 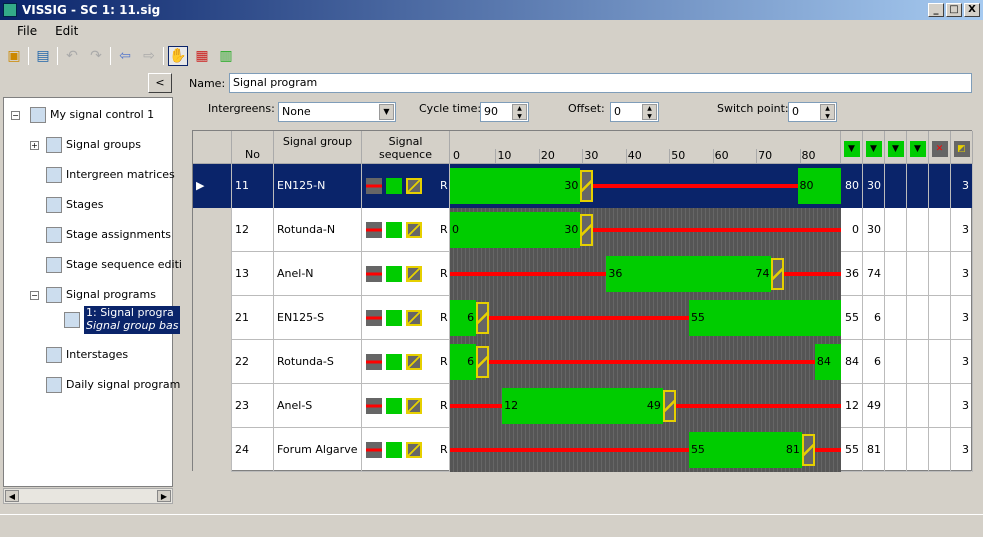 What do you see at coordinates (226, 56) in the screenshot?
I see `stage-view-icon: ▥` at bounding box center [226, 56].